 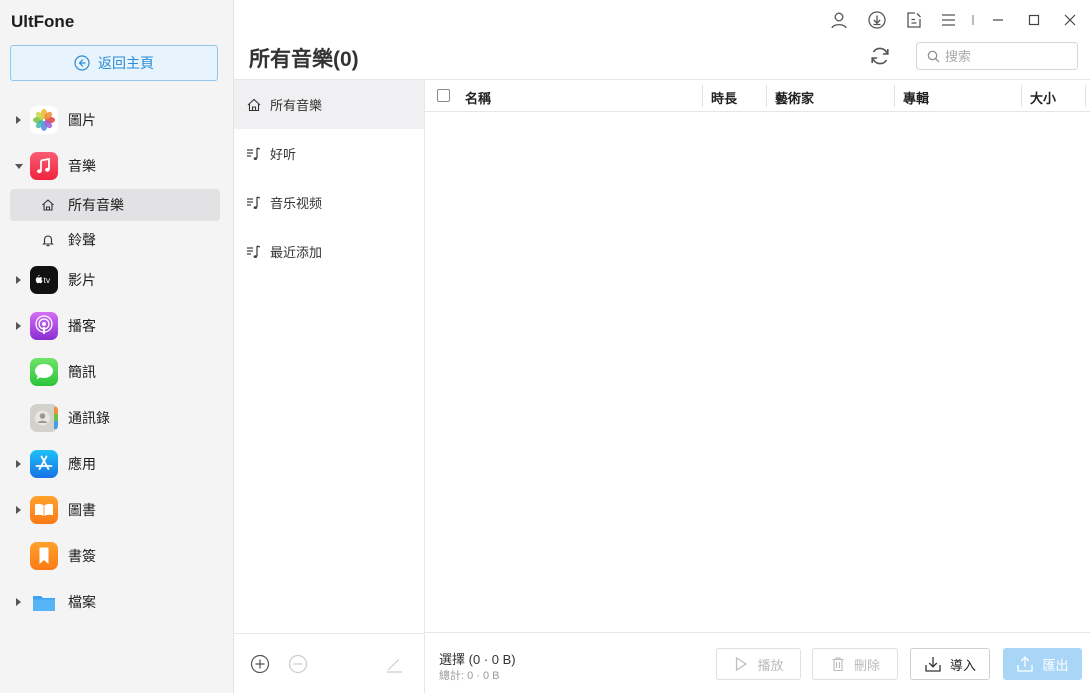 I want to click on export-button: 匯出, so click(x=1042, y=664).